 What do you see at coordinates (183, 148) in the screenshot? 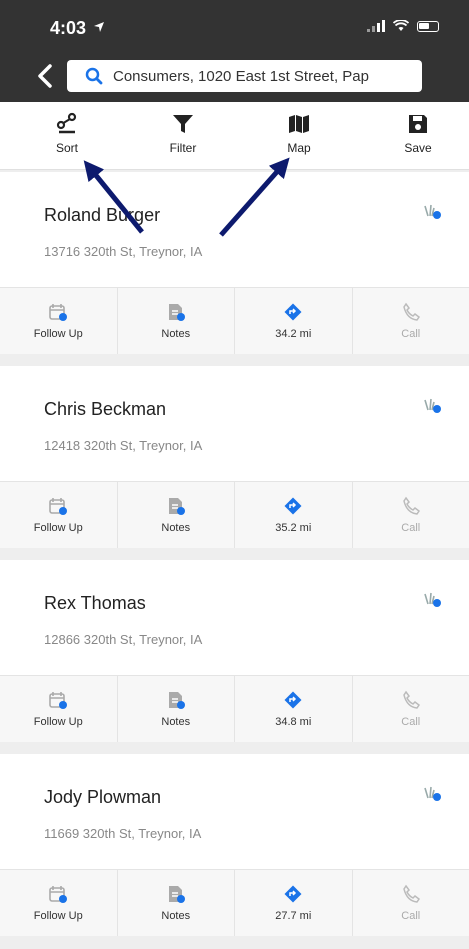
I see `filter-label: Filter` at bounding box center [183, 148].